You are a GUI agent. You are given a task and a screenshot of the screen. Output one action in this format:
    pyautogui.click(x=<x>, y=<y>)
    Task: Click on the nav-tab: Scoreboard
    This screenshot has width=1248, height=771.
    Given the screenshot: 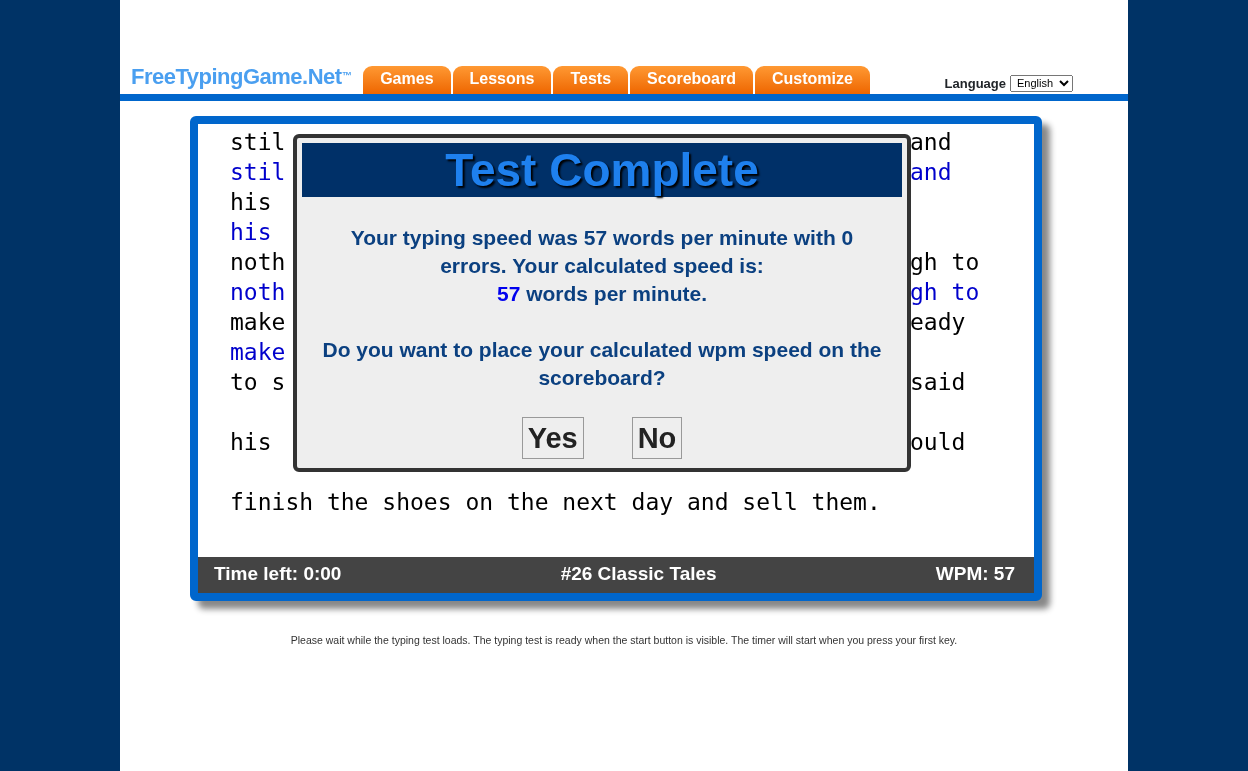 What is the action you would take?
    pyautogui.click(x=691, y=80)
    